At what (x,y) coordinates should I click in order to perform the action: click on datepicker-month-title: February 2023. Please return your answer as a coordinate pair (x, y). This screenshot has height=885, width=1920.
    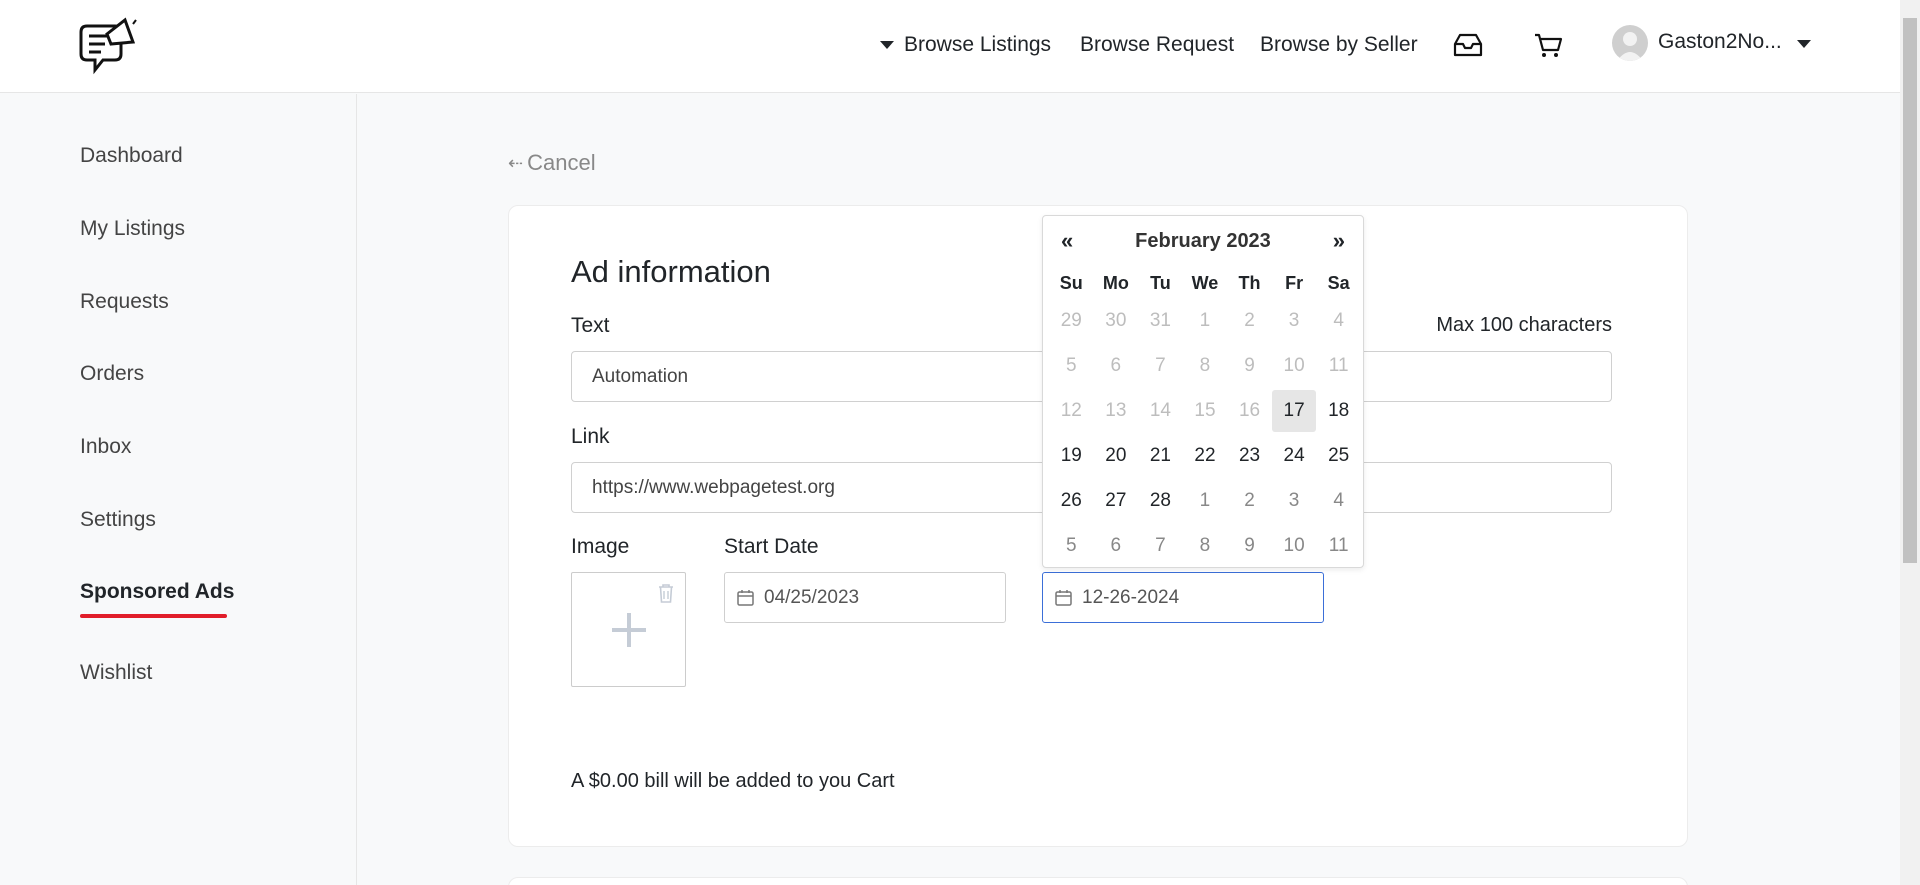
    Looking at the image, I should click on (1203, 241).